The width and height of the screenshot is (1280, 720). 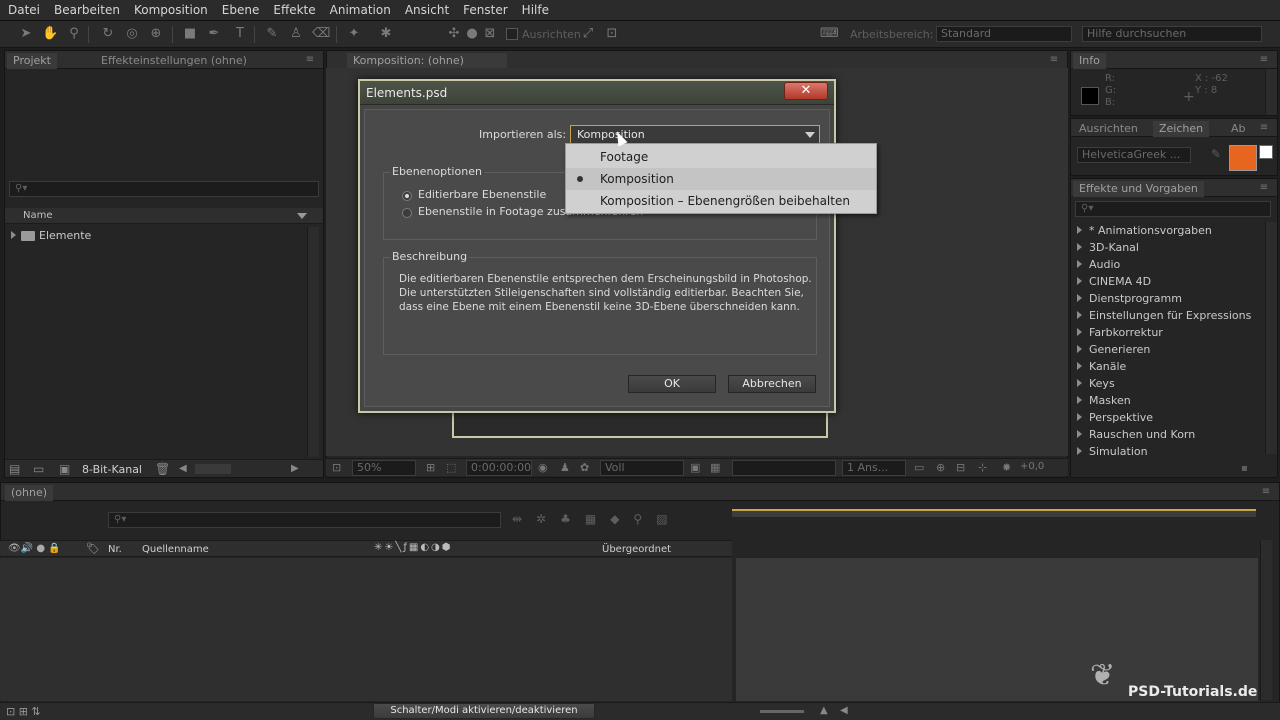 What do you see at coordinates (360, 10) in the screenshot?
I see `menu-animation: Animation` at bounding box center [360, 10].